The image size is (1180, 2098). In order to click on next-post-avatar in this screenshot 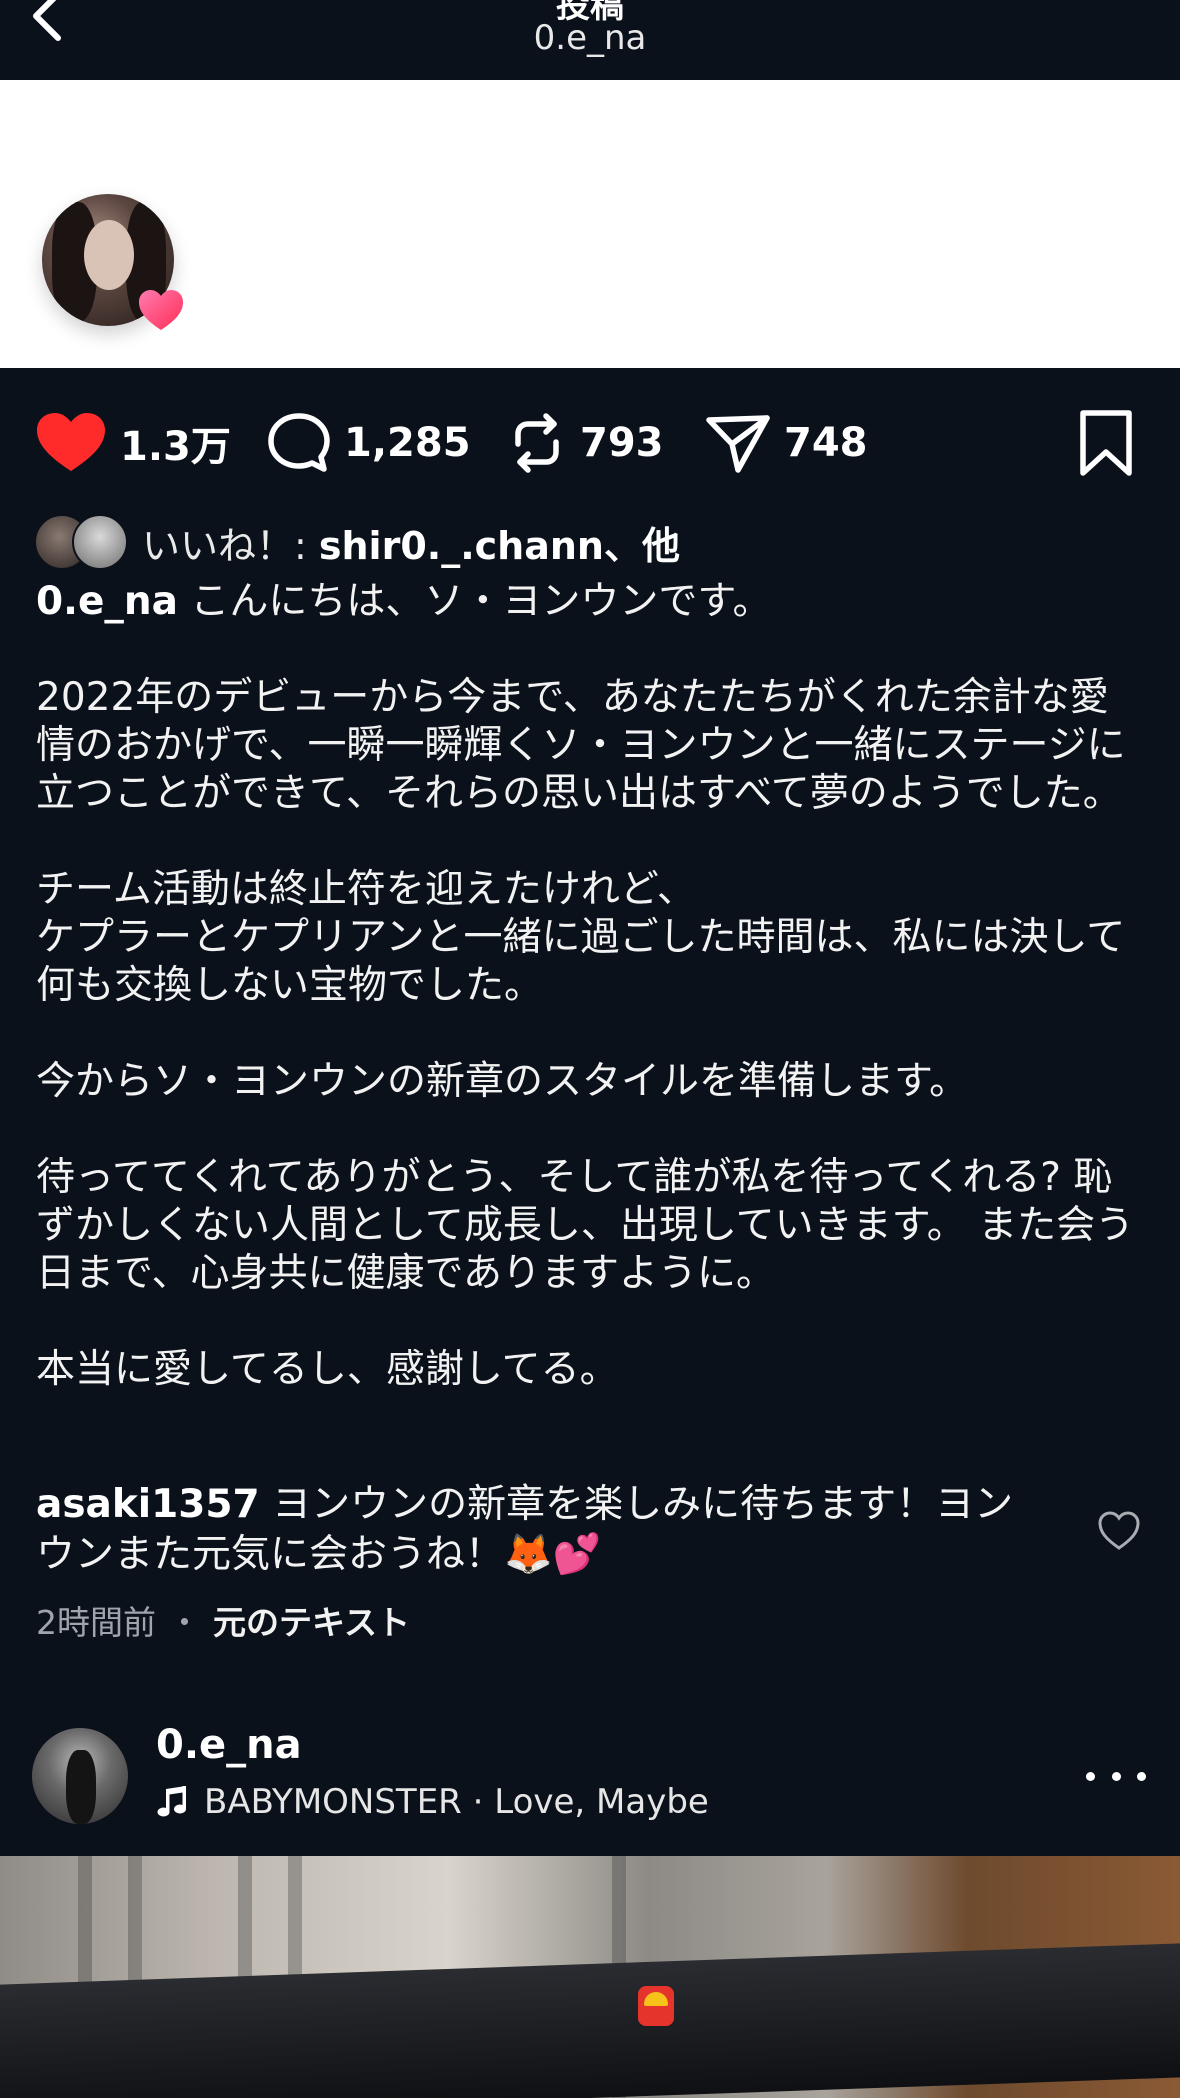, I will do `click(80, 1776)`.